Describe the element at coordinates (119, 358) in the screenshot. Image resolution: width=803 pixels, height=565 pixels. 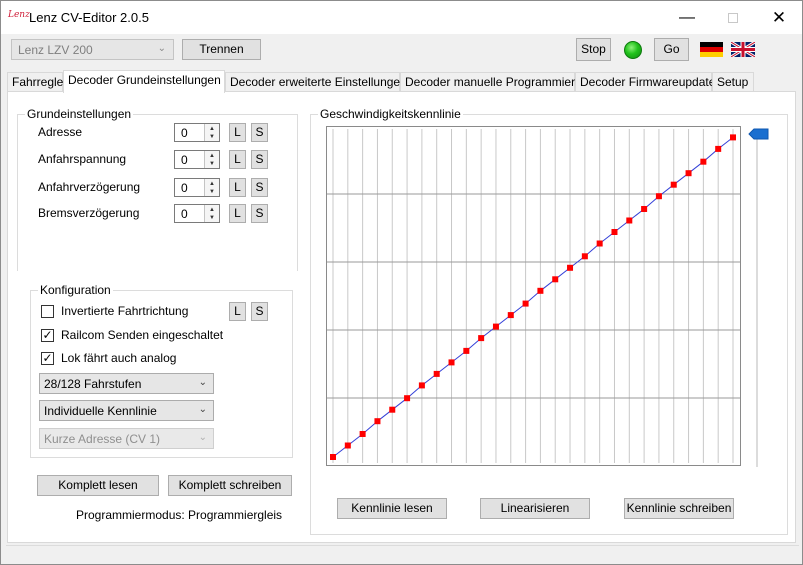
I see `analog-label: Lok fährt auch analog` at that location.